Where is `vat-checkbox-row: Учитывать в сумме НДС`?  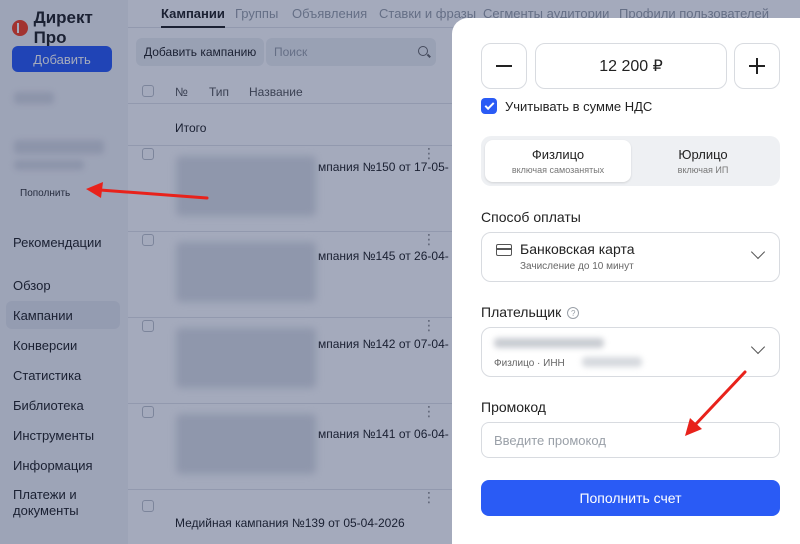 vat-checkbox-row: Учитывать в сумме НДС is located at coordinates (566, 106).